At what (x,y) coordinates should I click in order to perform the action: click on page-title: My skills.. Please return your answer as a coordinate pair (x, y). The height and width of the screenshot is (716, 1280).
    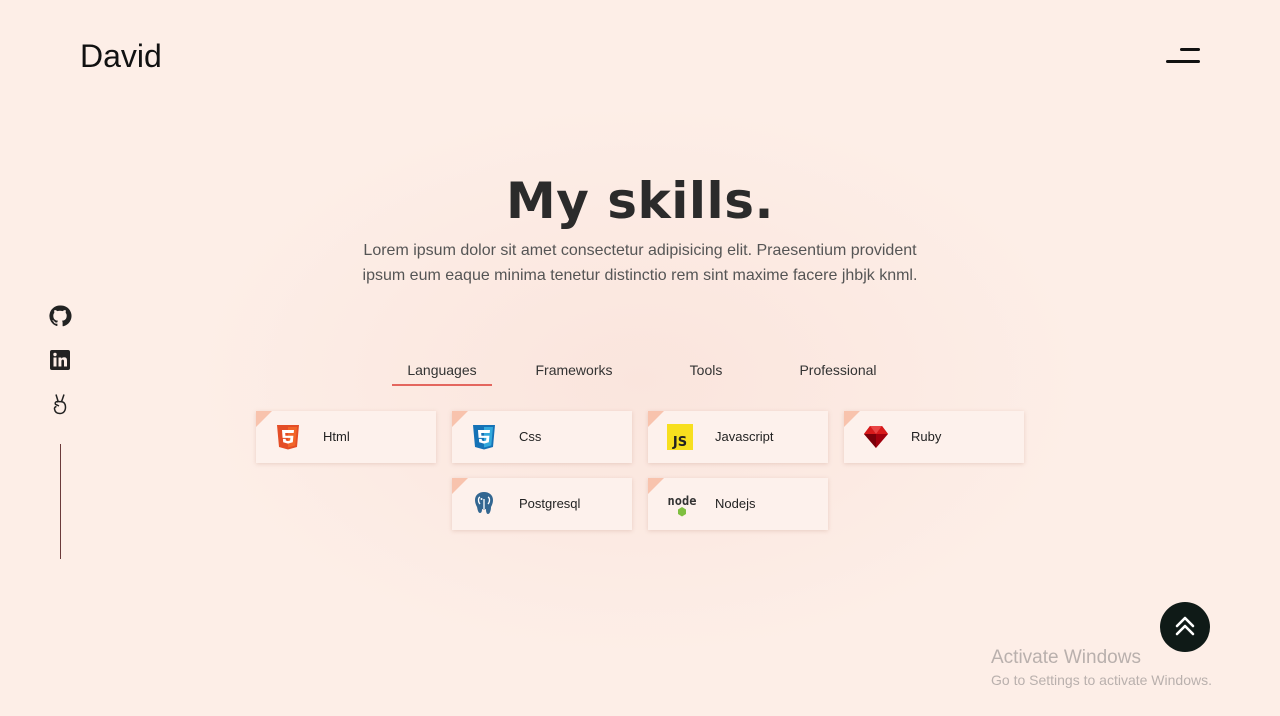
    Looking at the image, I should click on (640, 201).